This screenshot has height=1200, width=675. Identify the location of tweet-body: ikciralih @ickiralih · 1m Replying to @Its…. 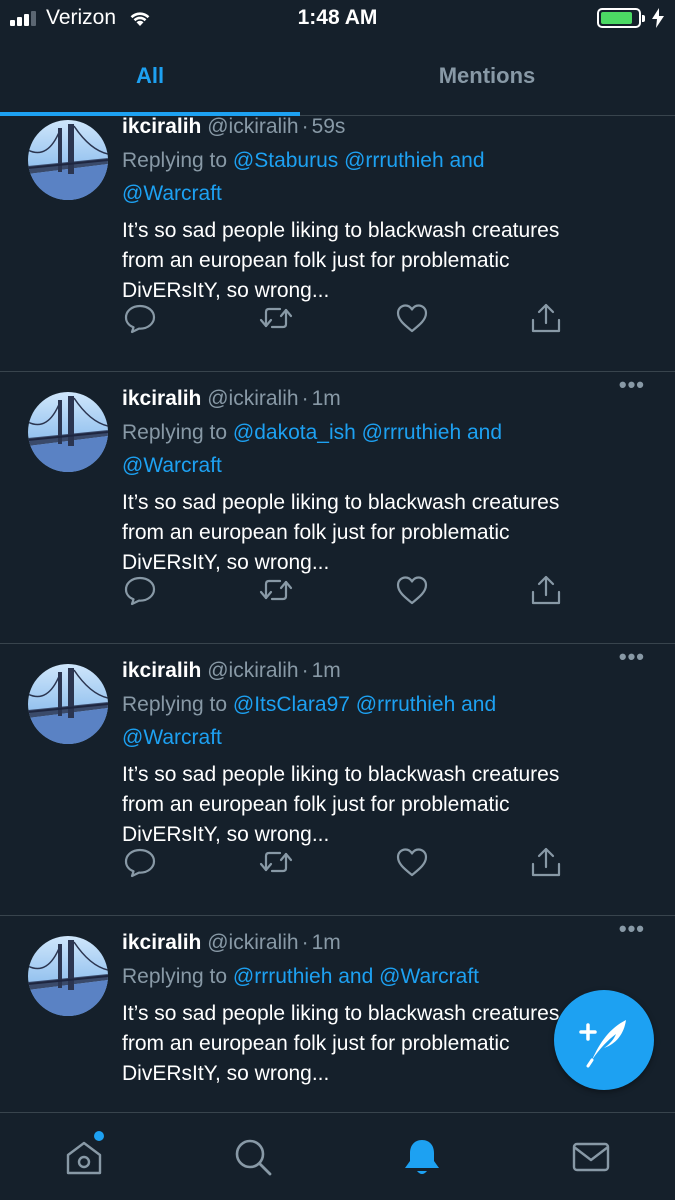
(387, 753).